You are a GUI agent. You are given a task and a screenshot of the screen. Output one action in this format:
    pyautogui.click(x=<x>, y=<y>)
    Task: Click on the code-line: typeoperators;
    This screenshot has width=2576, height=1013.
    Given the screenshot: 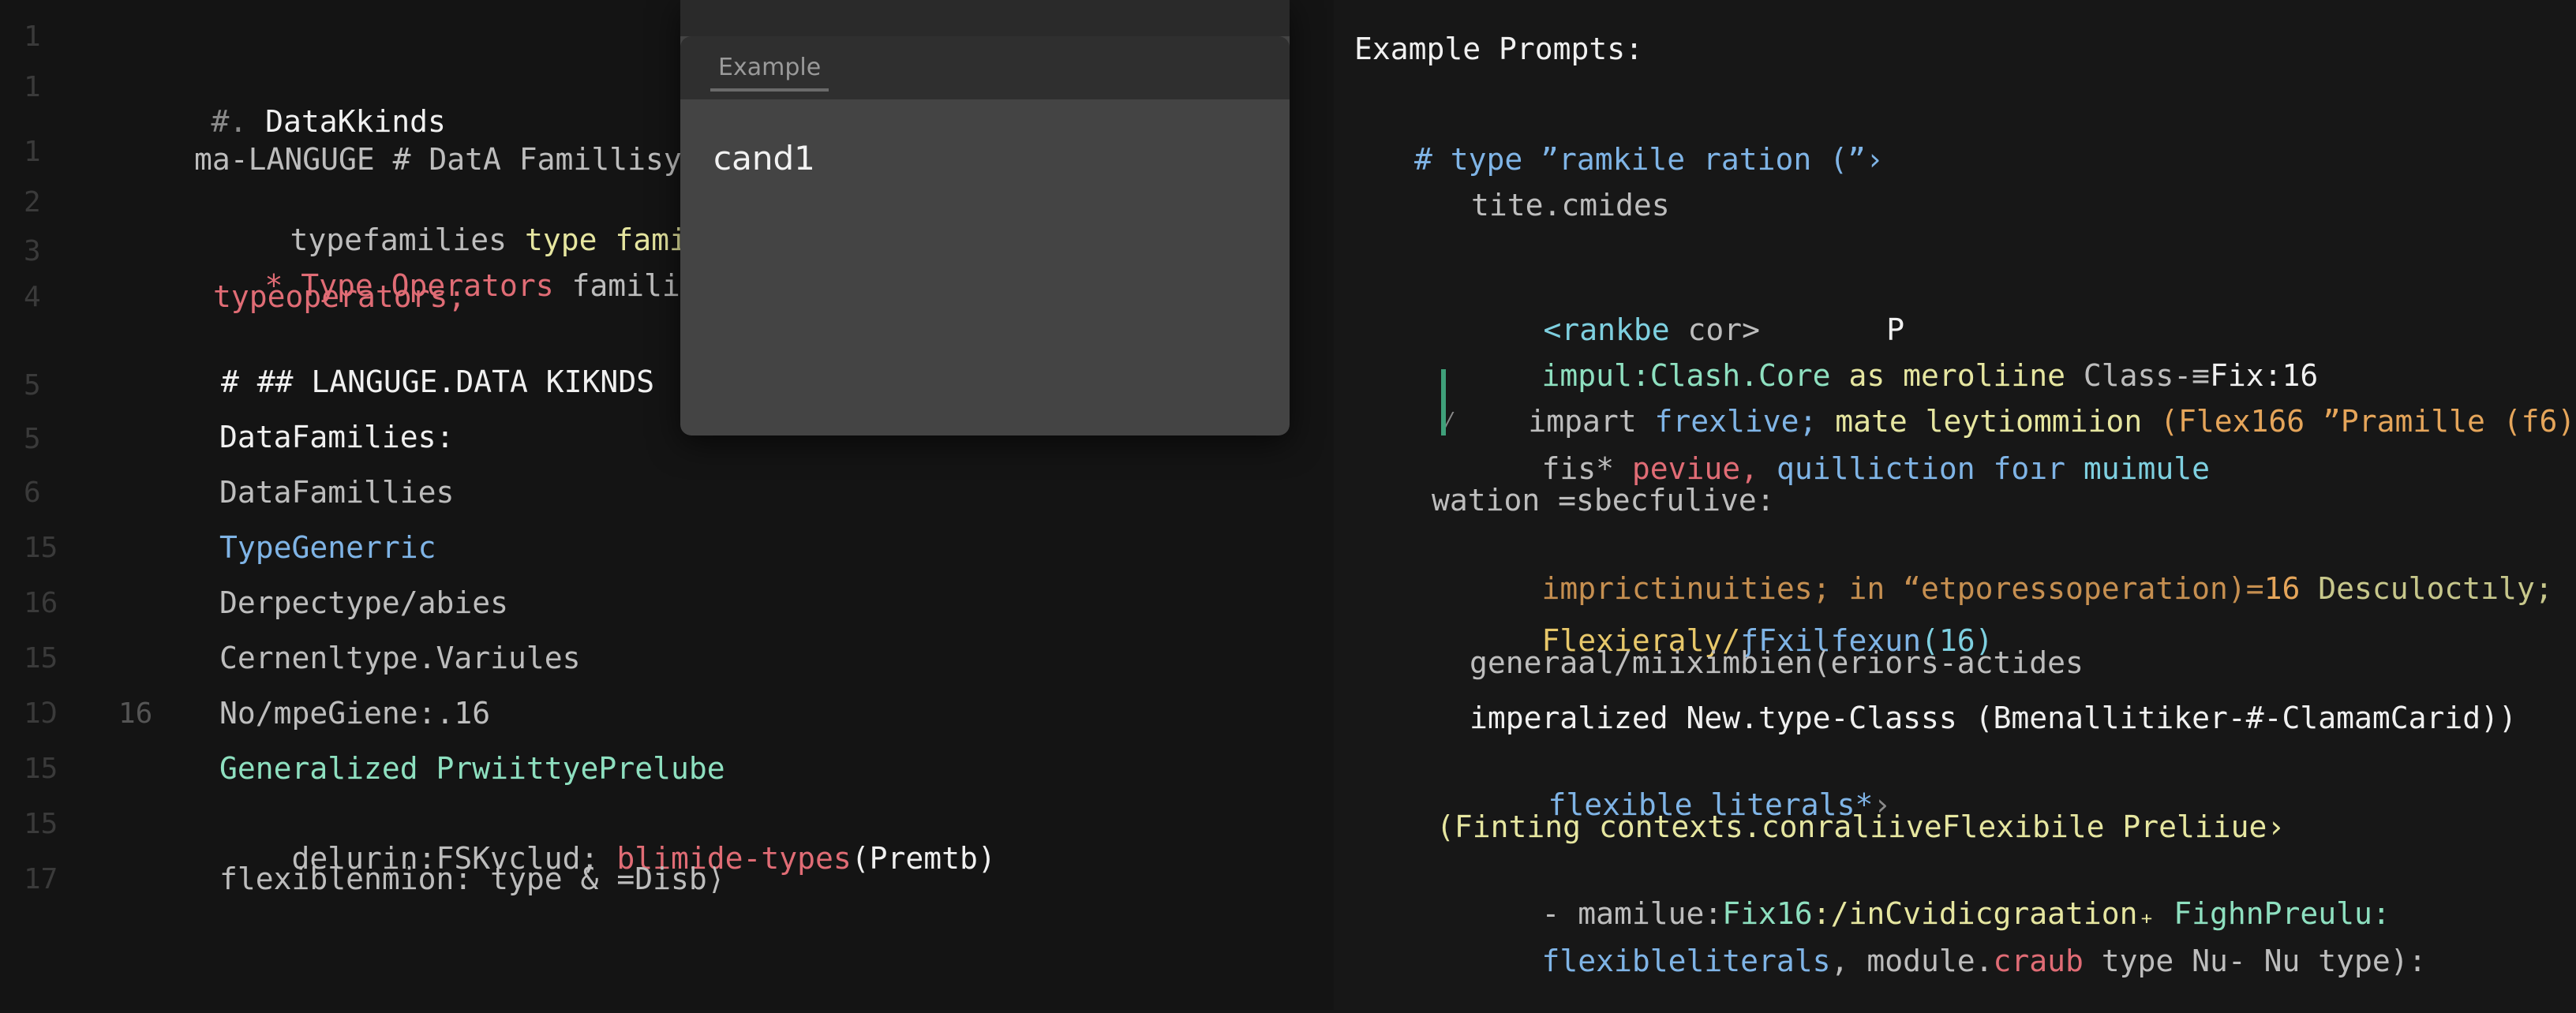 What is the action you would take?
    pyautogui.click(x=339, y=296)
    